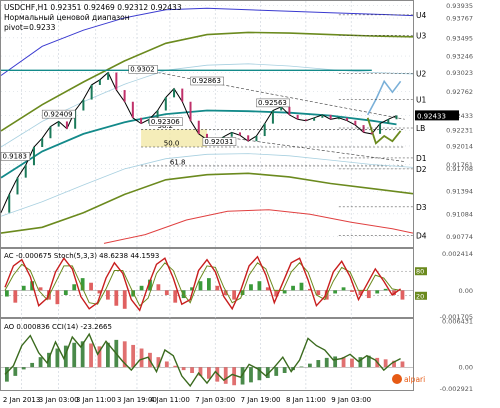 The image size is (500, 408). I want to click on pivot-level-label: U3, so click(421, 35).